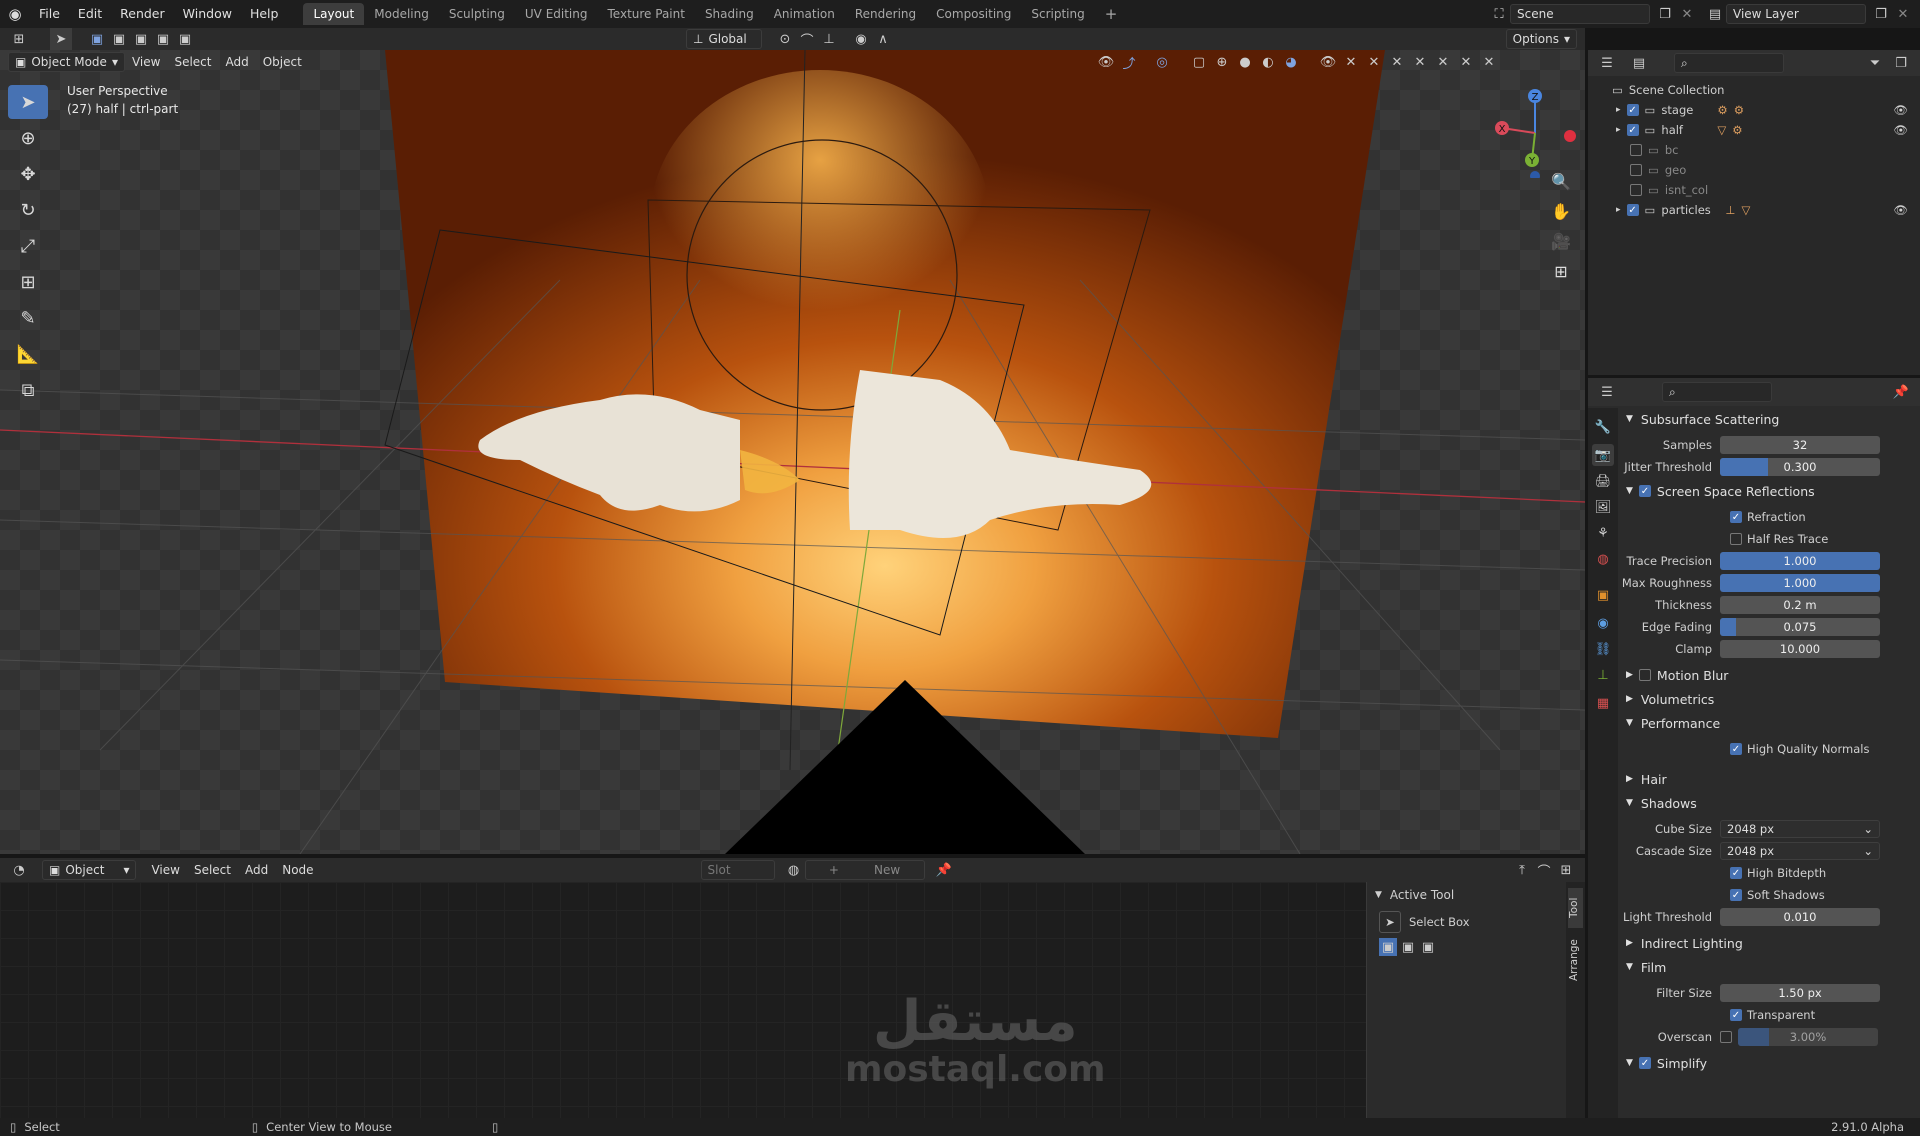 Image resolution: width=1920 pixels, height=1136 pixels. I want to click on active-tool-row: ➤ Select Box, so click(1466, 922).